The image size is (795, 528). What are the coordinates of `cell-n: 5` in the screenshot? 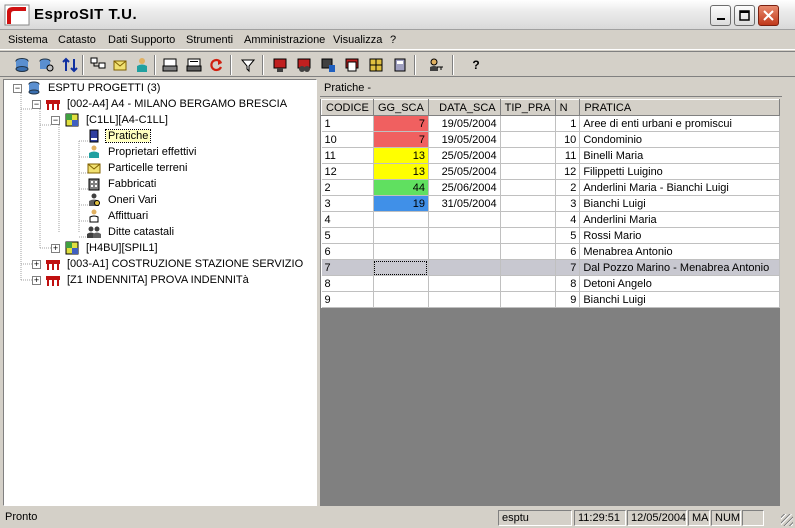 It's located at (568, 235).